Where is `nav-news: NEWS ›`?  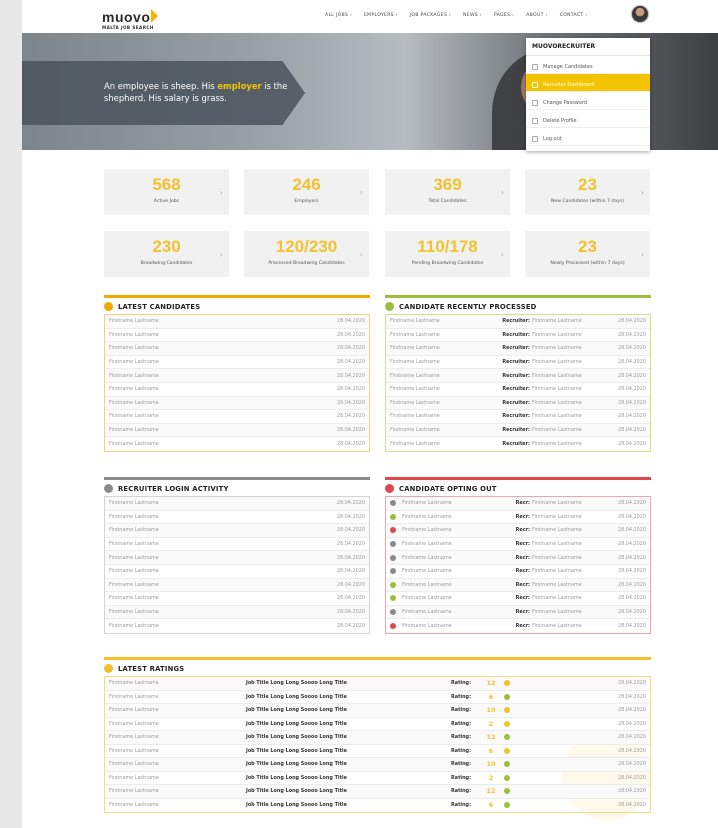
nav-news: NEWS › is located at coordinates (472, 15).